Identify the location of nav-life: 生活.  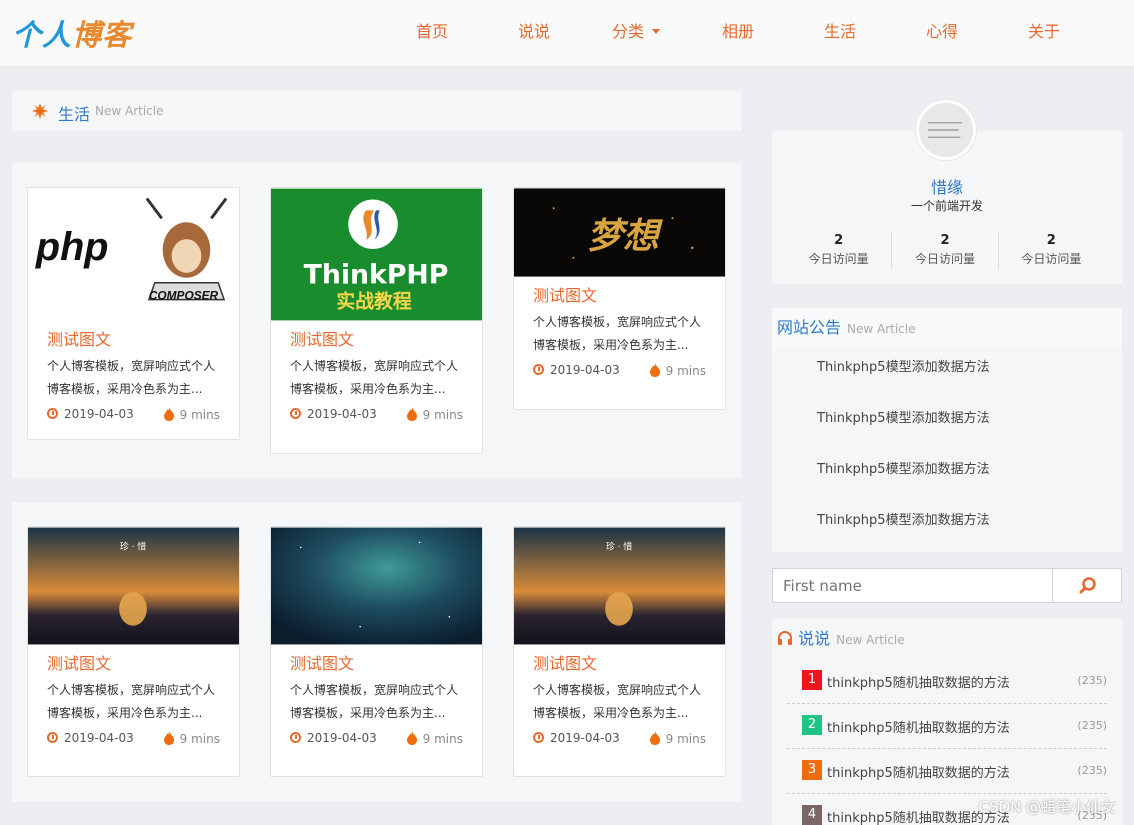
(840, 33).